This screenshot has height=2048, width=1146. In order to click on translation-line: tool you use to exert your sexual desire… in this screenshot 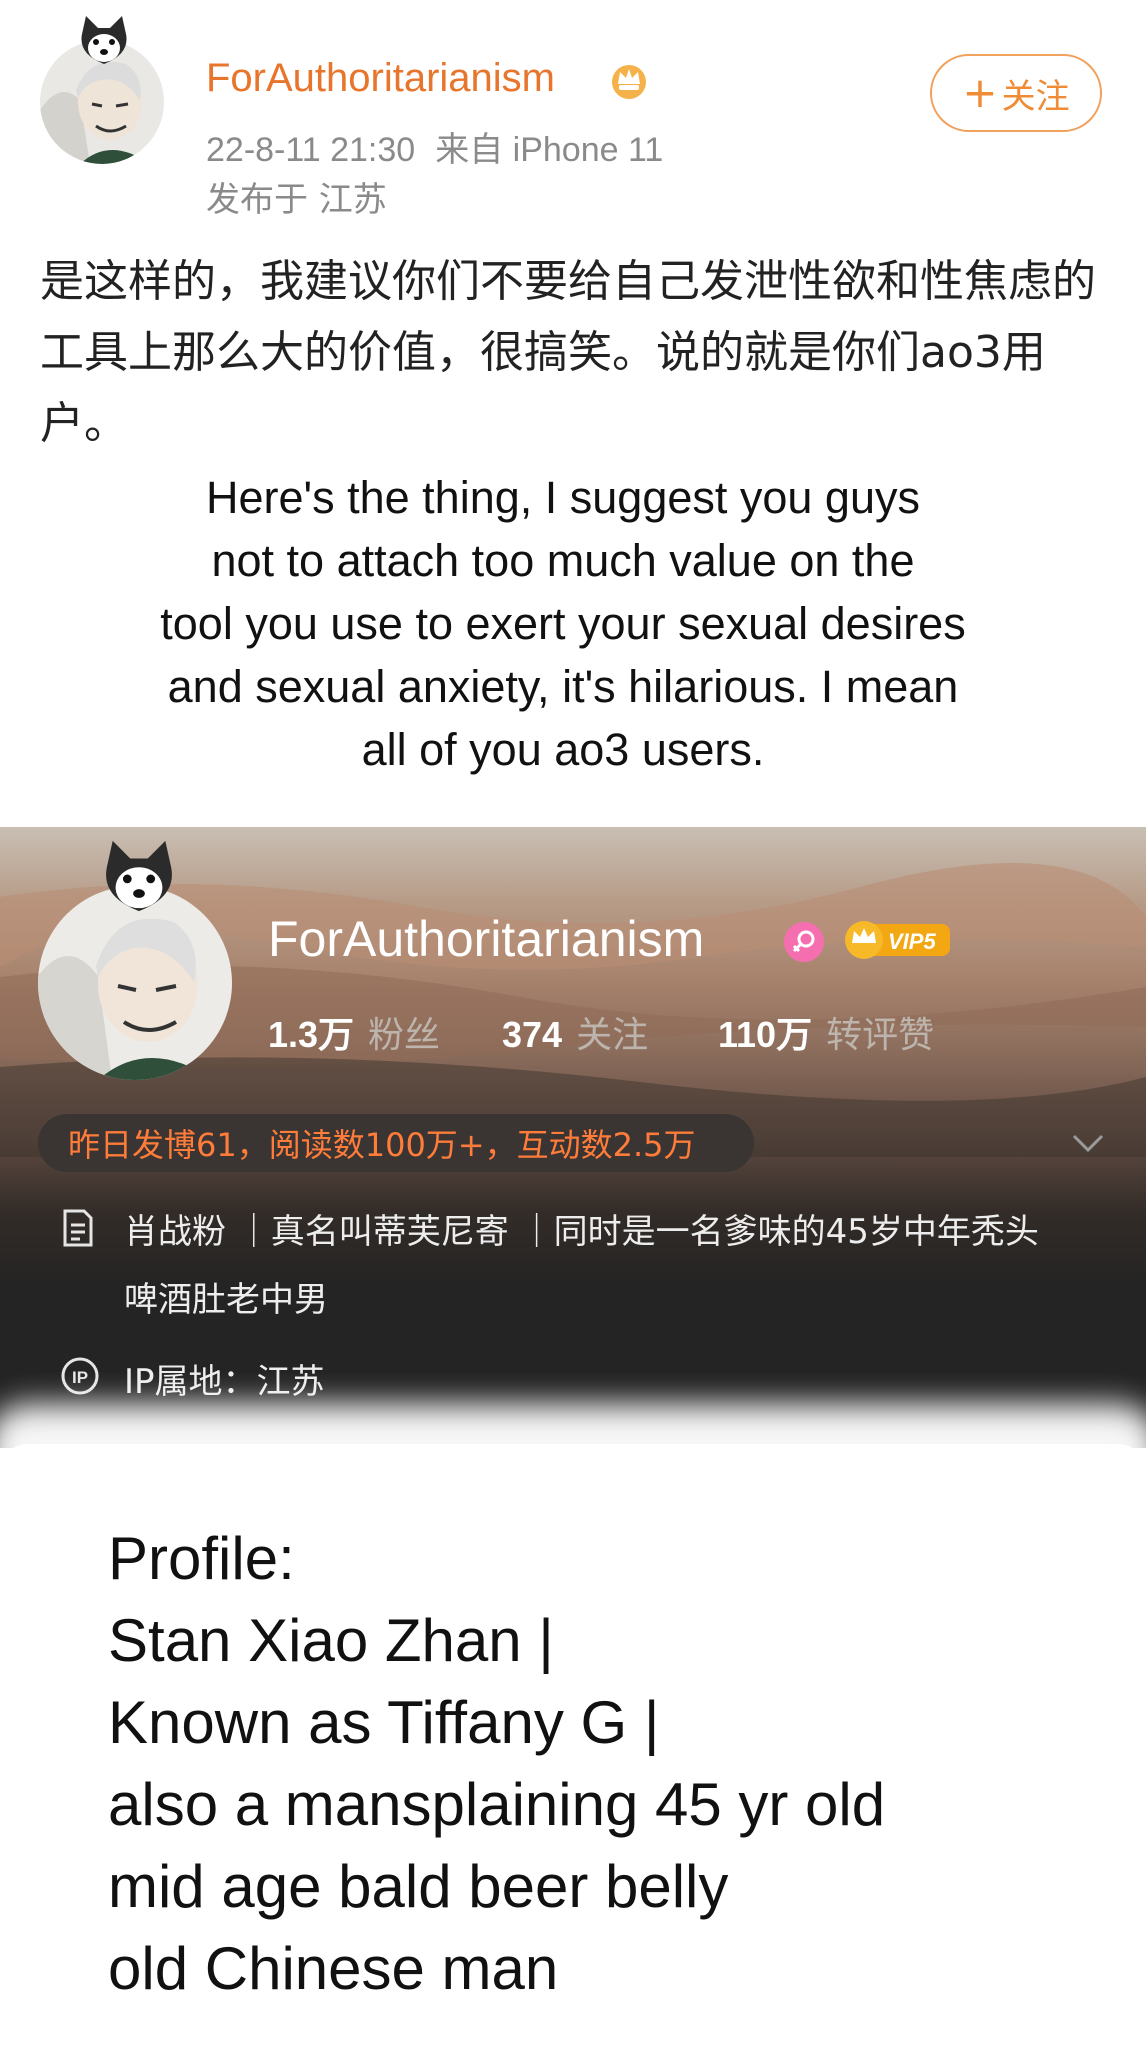, I will do `click(563, 623)`.